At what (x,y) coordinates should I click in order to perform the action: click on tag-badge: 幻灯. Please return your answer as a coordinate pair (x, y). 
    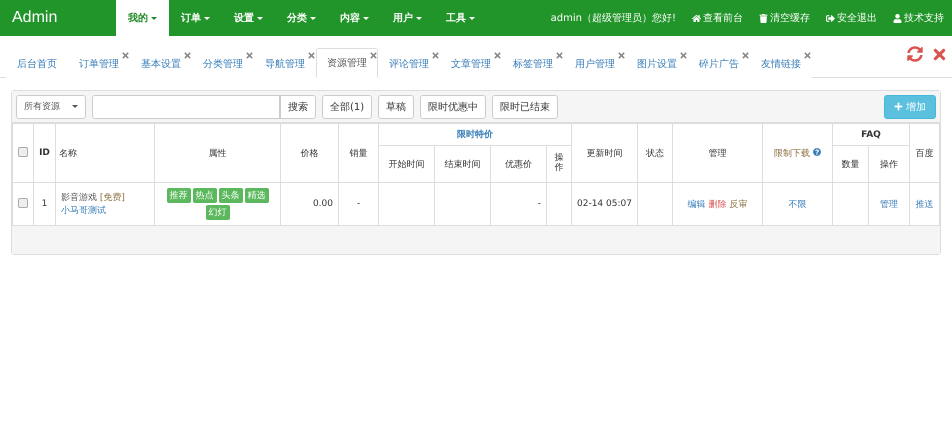
    Looking at the image, I should click on (218, 212).